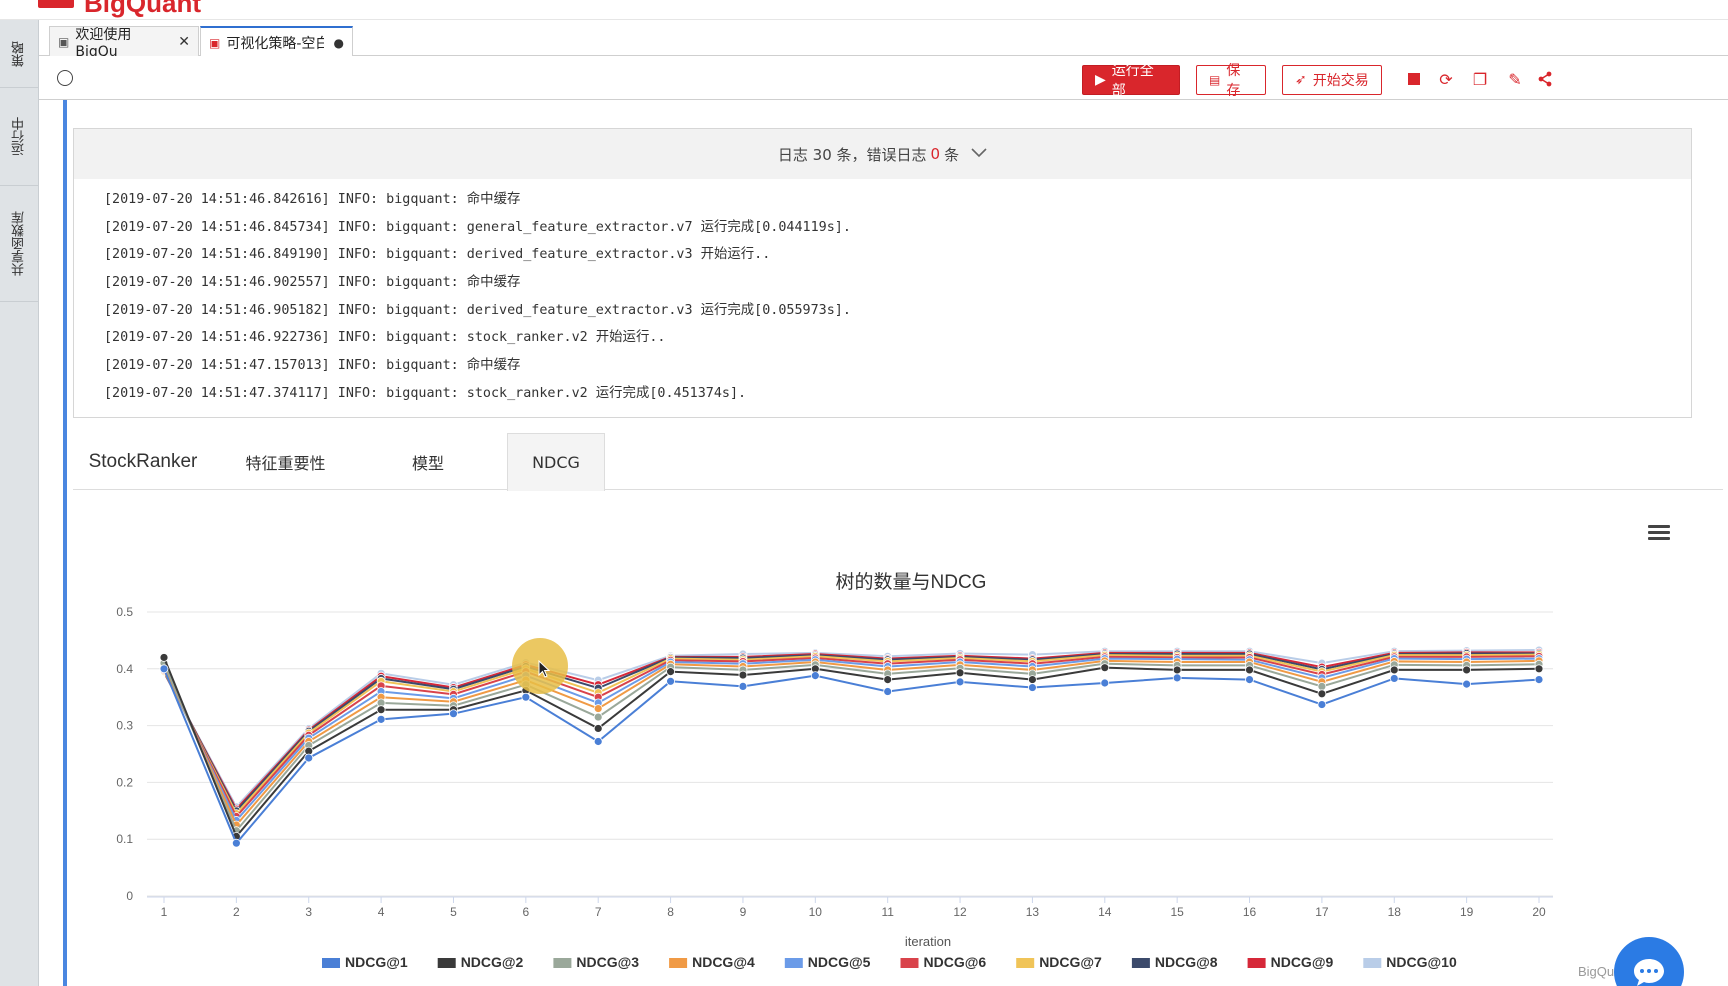 The height and width of the screenshot is (986, 1728). Describe the element at coordinates (1480, 79) in the screenshot. I see `copy-icon: ❐` at that location.